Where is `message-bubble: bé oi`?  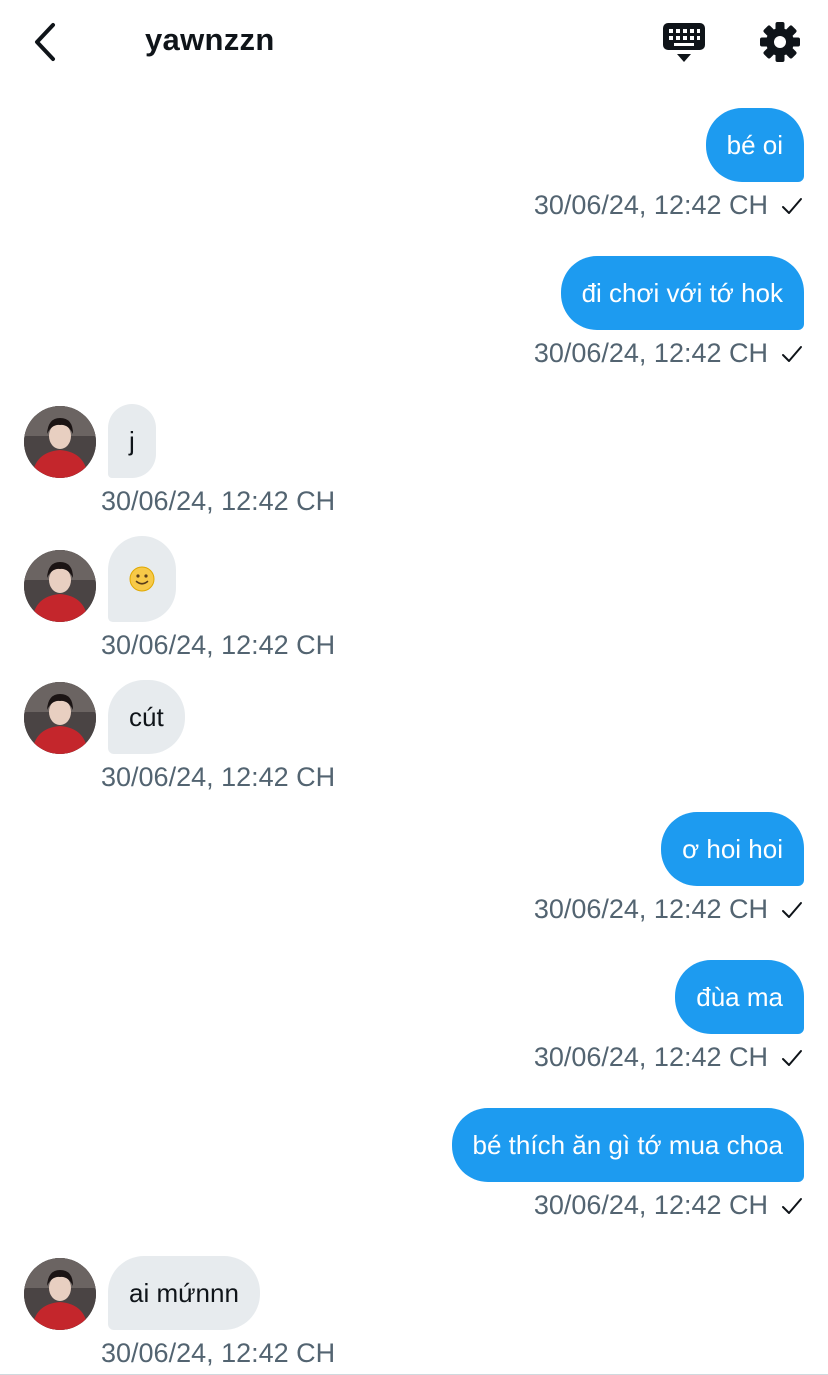 message-bubble: bé oi is located at coordinates (754, 145).